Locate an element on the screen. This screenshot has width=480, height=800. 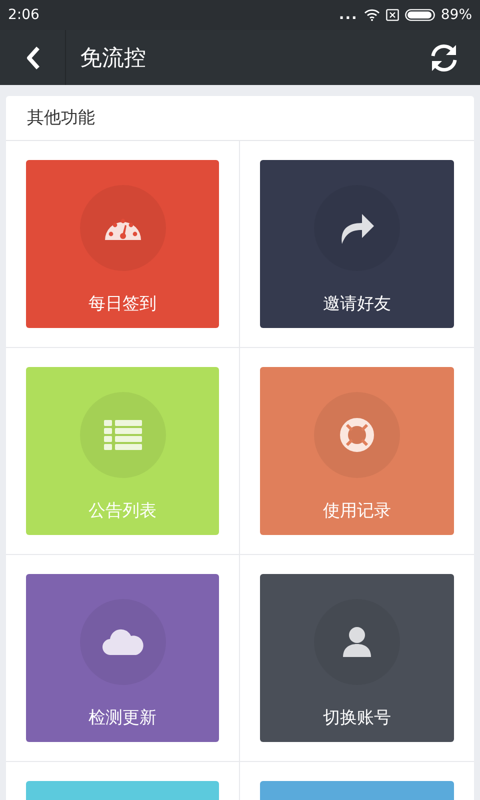
feature-tile: 使用记录 is located at coordinates (357, 451).